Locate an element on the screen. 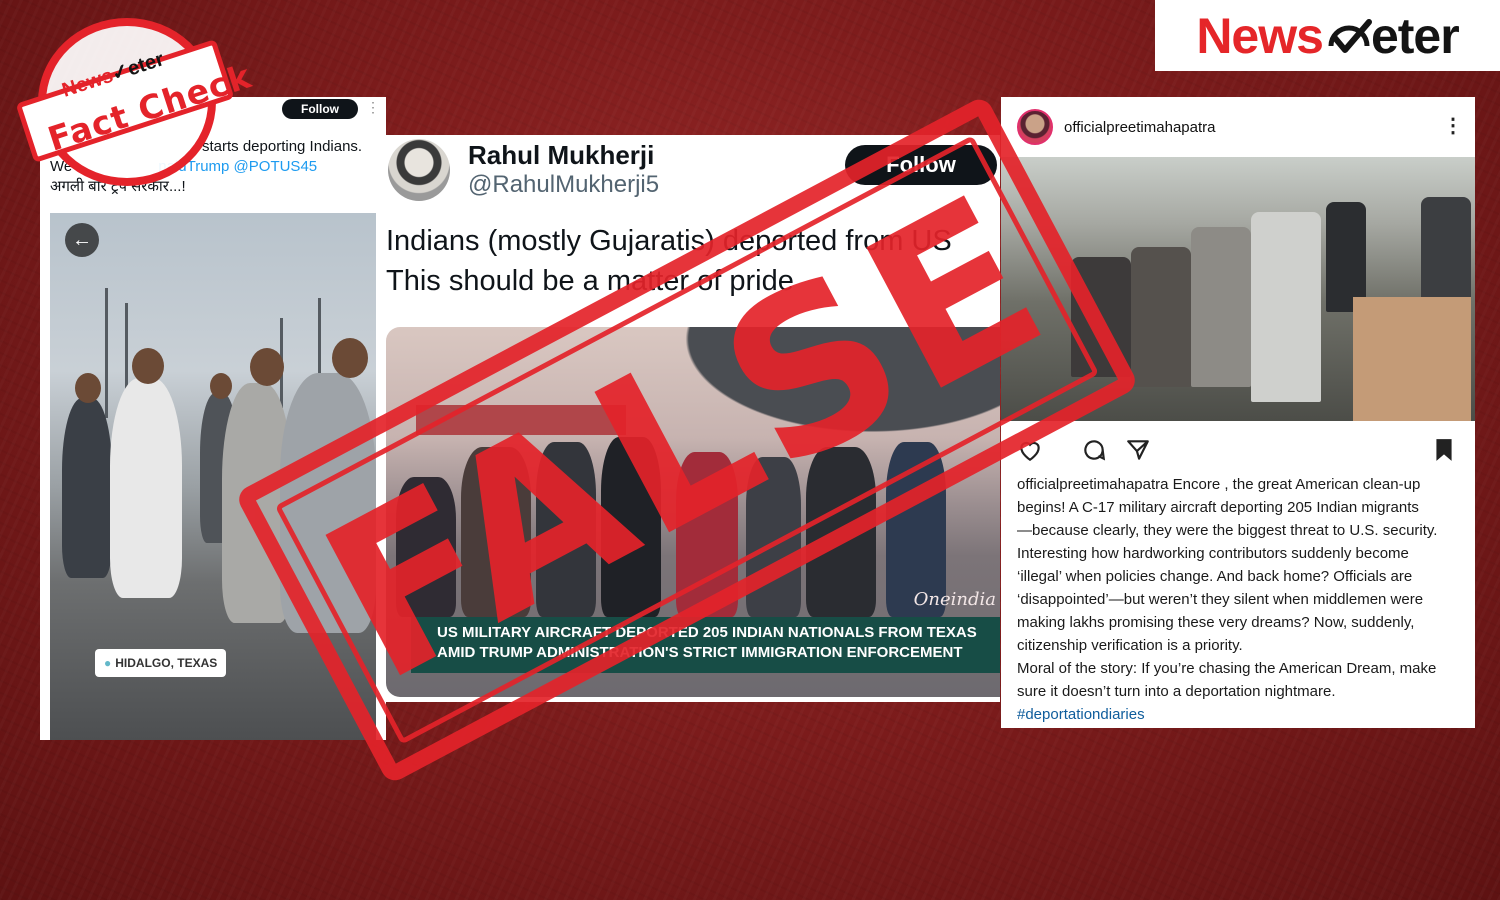 The image size is (1500, 900). author-name: Rahul Mukherji is located at coordinates (561, 155).